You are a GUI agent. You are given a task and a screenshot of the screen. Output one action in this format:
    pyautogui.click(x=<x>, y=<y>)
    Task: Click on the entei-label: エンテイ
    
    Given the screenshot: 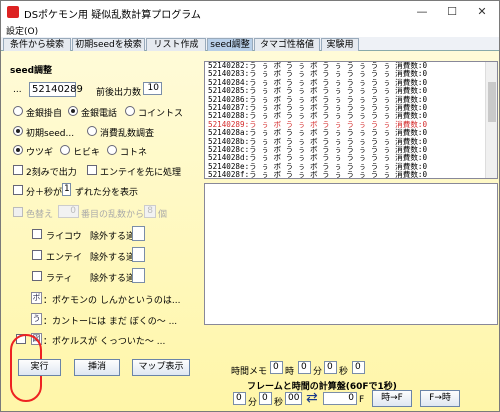 What is the action you would take?
    pyautogui.click(x=64, y=258)
    